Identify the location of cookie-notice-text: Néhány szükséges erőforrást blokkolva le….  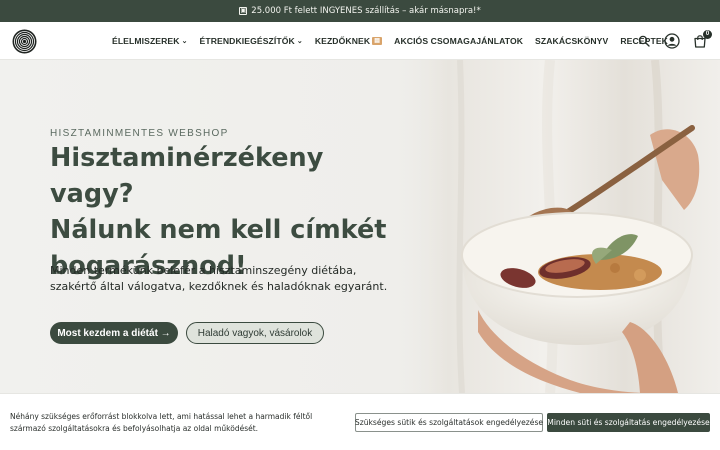
(161, 422).